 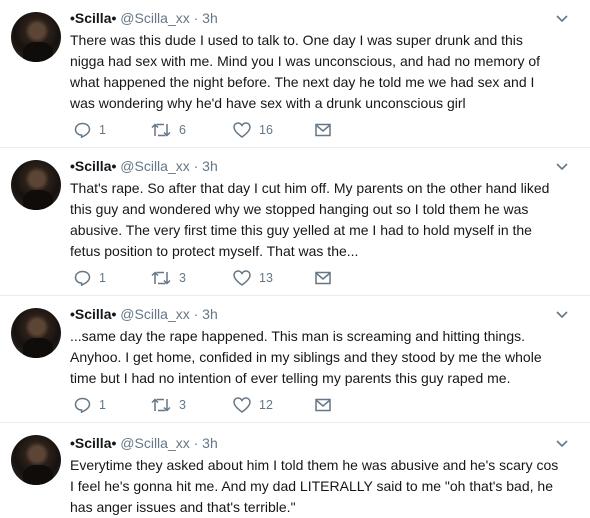 I want to click on like-button: 13, so click(x=253, y=278).